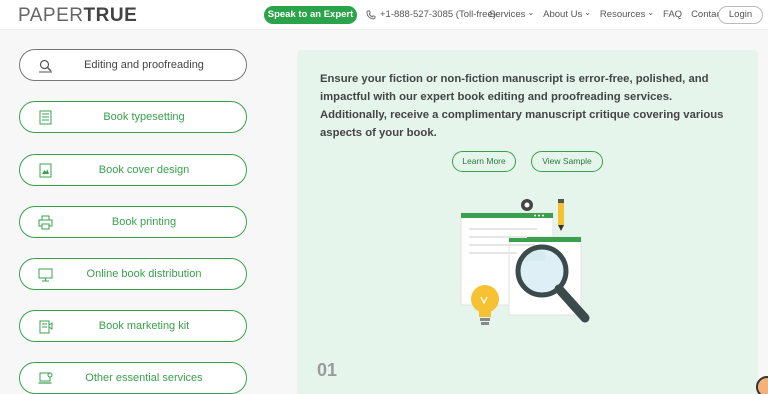 This screenshot has height=394, width=768. Describe the element at coordinates (144, 222) in the screenshot. I see `sidebar-item-label: Book printing` at that location.